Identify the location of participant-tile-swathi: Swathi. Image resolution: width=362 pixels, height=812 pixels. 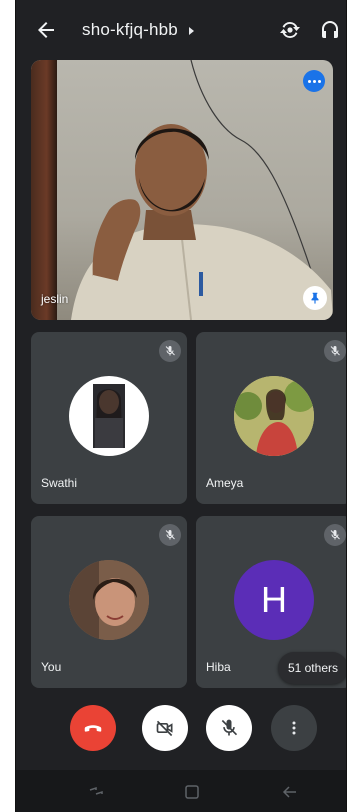
(109, 418).